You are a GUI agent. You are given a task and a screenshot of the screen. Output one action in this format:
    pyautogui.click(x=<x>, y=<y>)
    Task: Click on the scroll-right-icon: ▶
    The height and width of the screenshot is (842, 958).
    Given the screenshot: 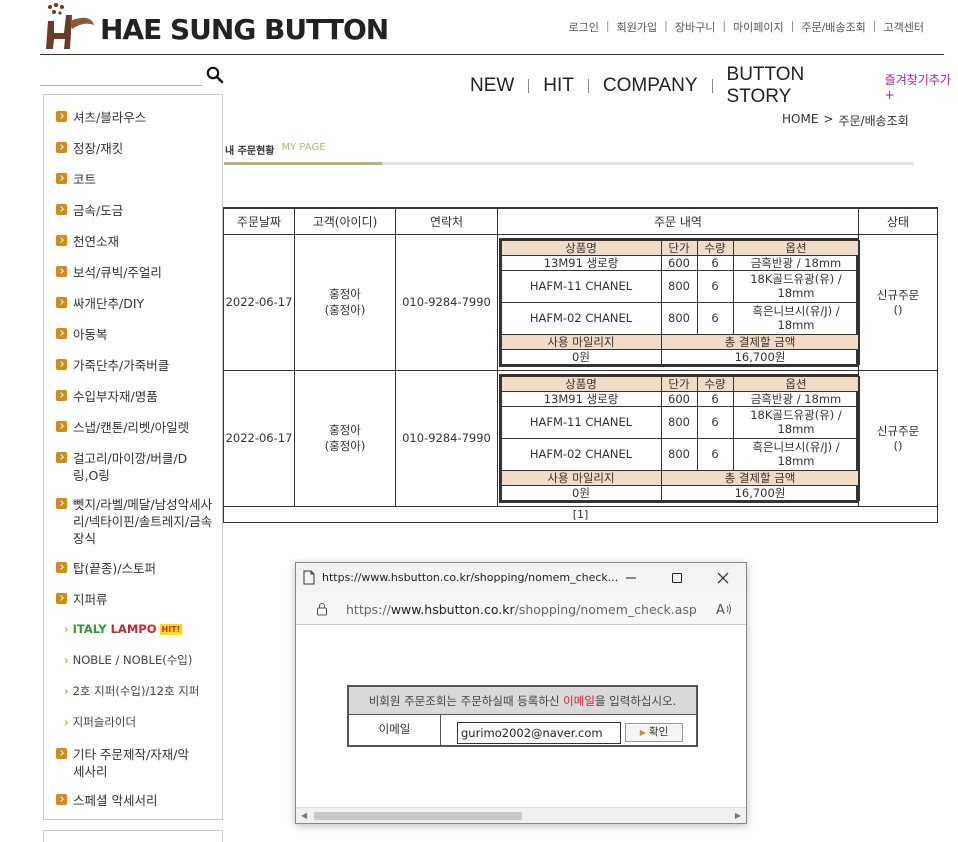 What is the action you would take?
    pyautogui.click(x=738, y=815)
    